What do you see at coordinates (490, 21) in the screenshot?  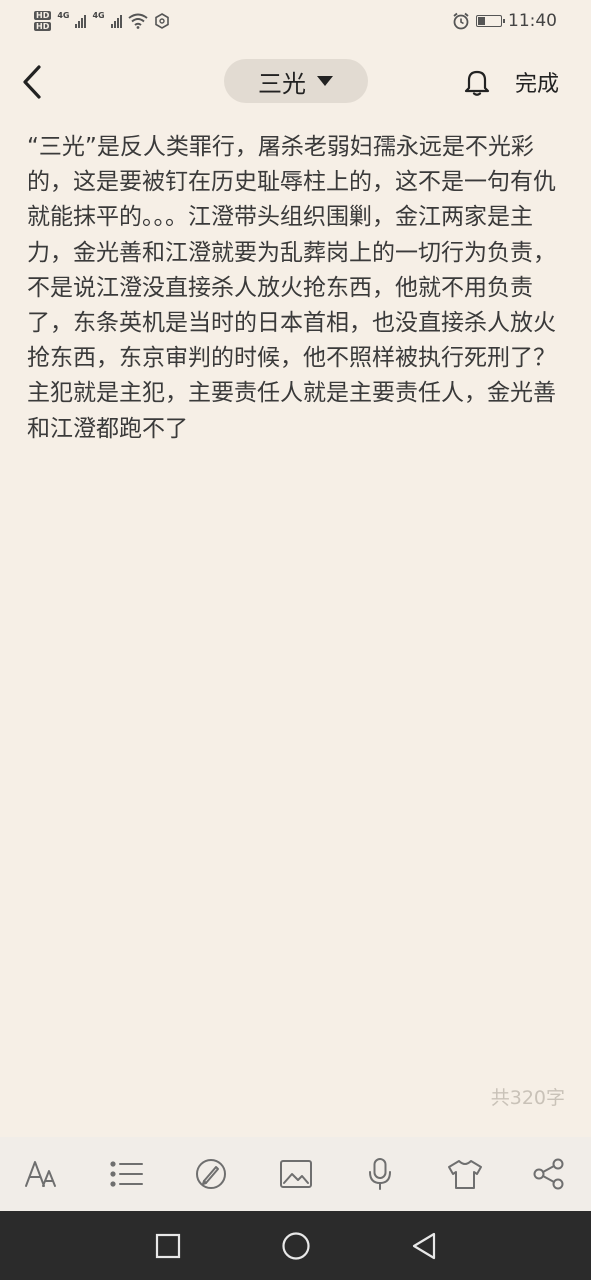 I see `battery-icon` at bounding box center [490, 21].